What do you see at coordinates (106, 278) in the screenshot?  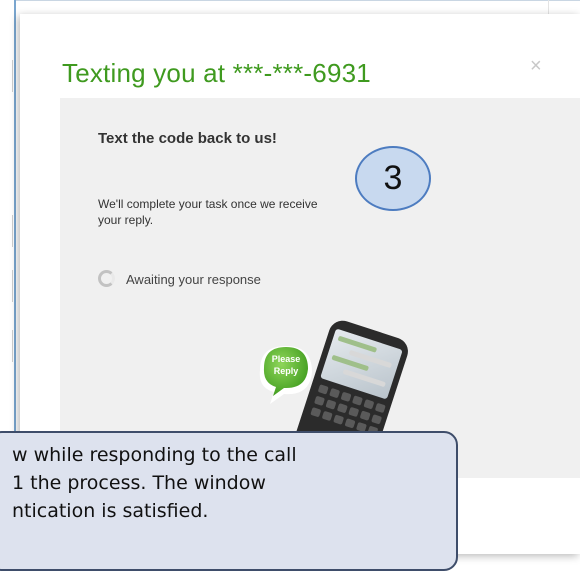 I see `loading-spinner-icon` at bounding box center [106, 278].